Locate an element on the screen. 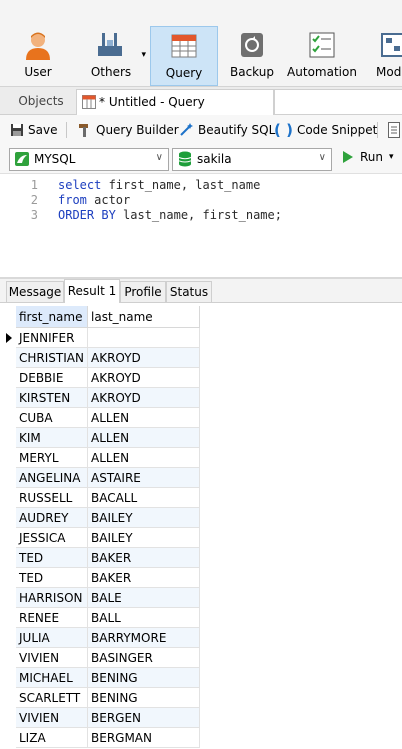  beautify-sql-button: Beautify SQL is located at coordinates (226, 130).